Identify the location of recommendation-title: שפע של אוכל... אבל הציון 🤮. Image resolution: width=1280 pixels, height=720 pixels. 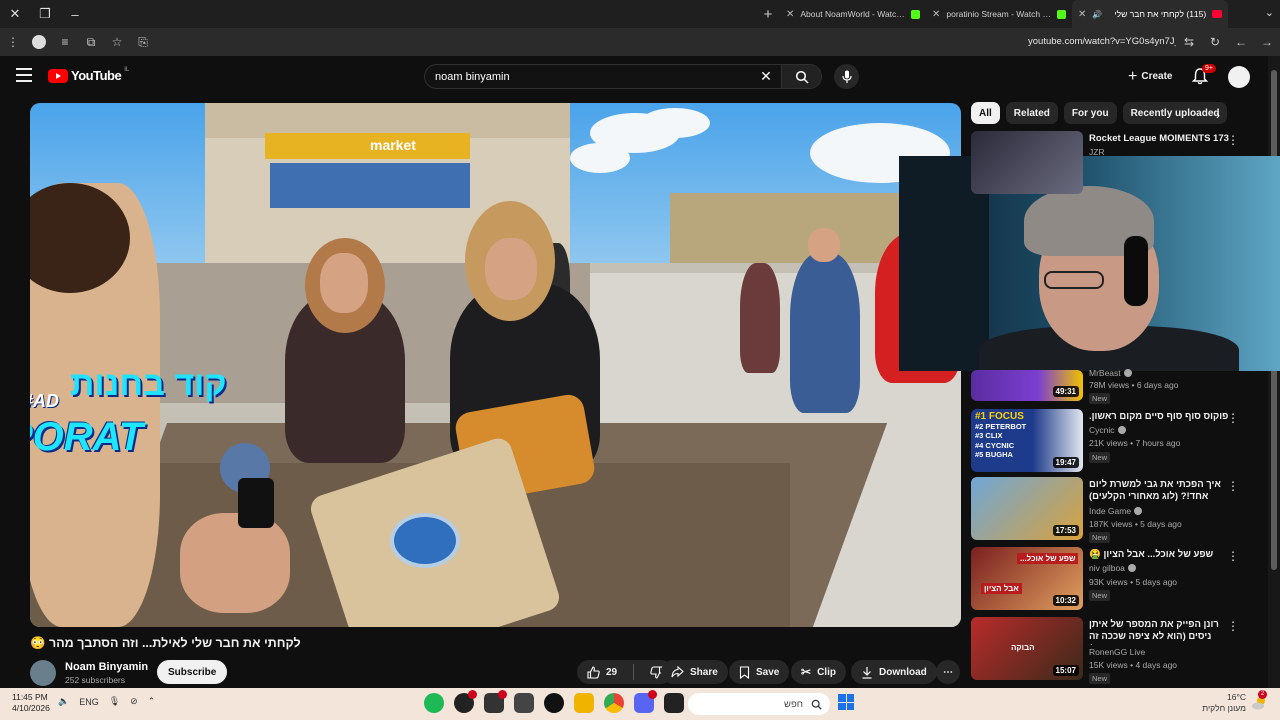
(1164, 555).